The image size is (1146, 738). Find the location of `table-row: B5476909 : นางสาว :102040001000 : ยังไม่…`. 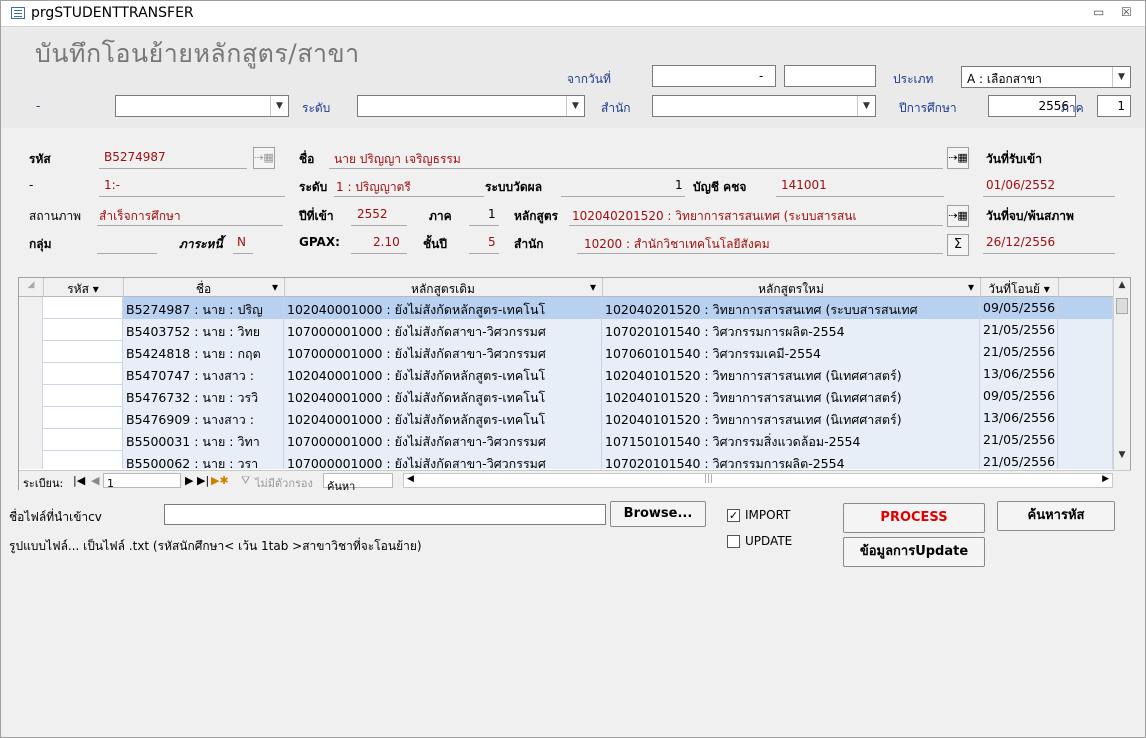

table-row: B5476909 : นางสาว :102040001000 : ยังไม่… is located at coordinates (566, 418).